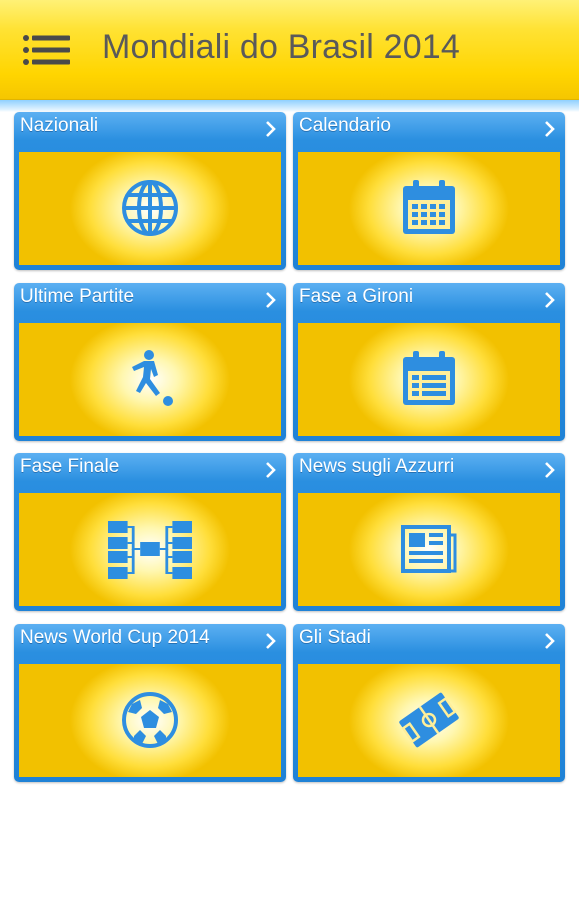 Image resolution: width=579 pixels, height=900 pixels. Describe the element at coordinates (115, 637) in the screenshot. I see `tile-title: News World Cup 2014` at that location.